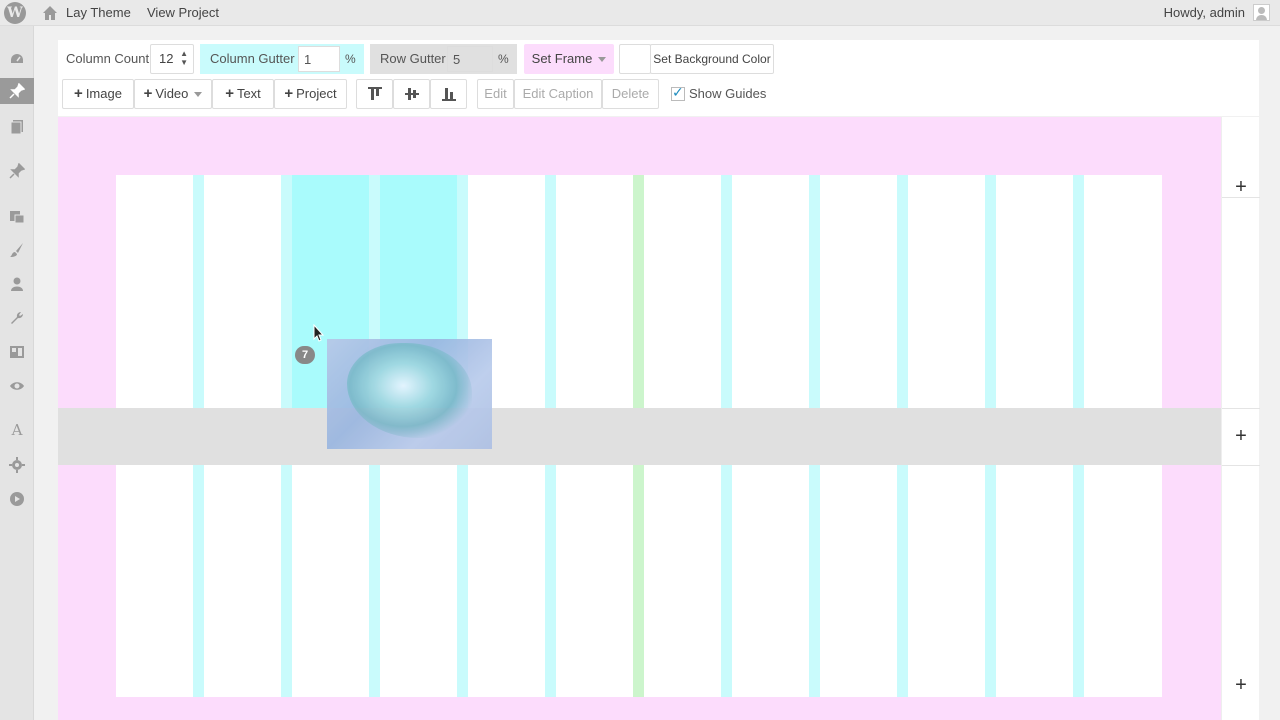  Describe the element at coordinates (108, 58) in the screenshot. I see `column-count-label: Column Count` at that location.